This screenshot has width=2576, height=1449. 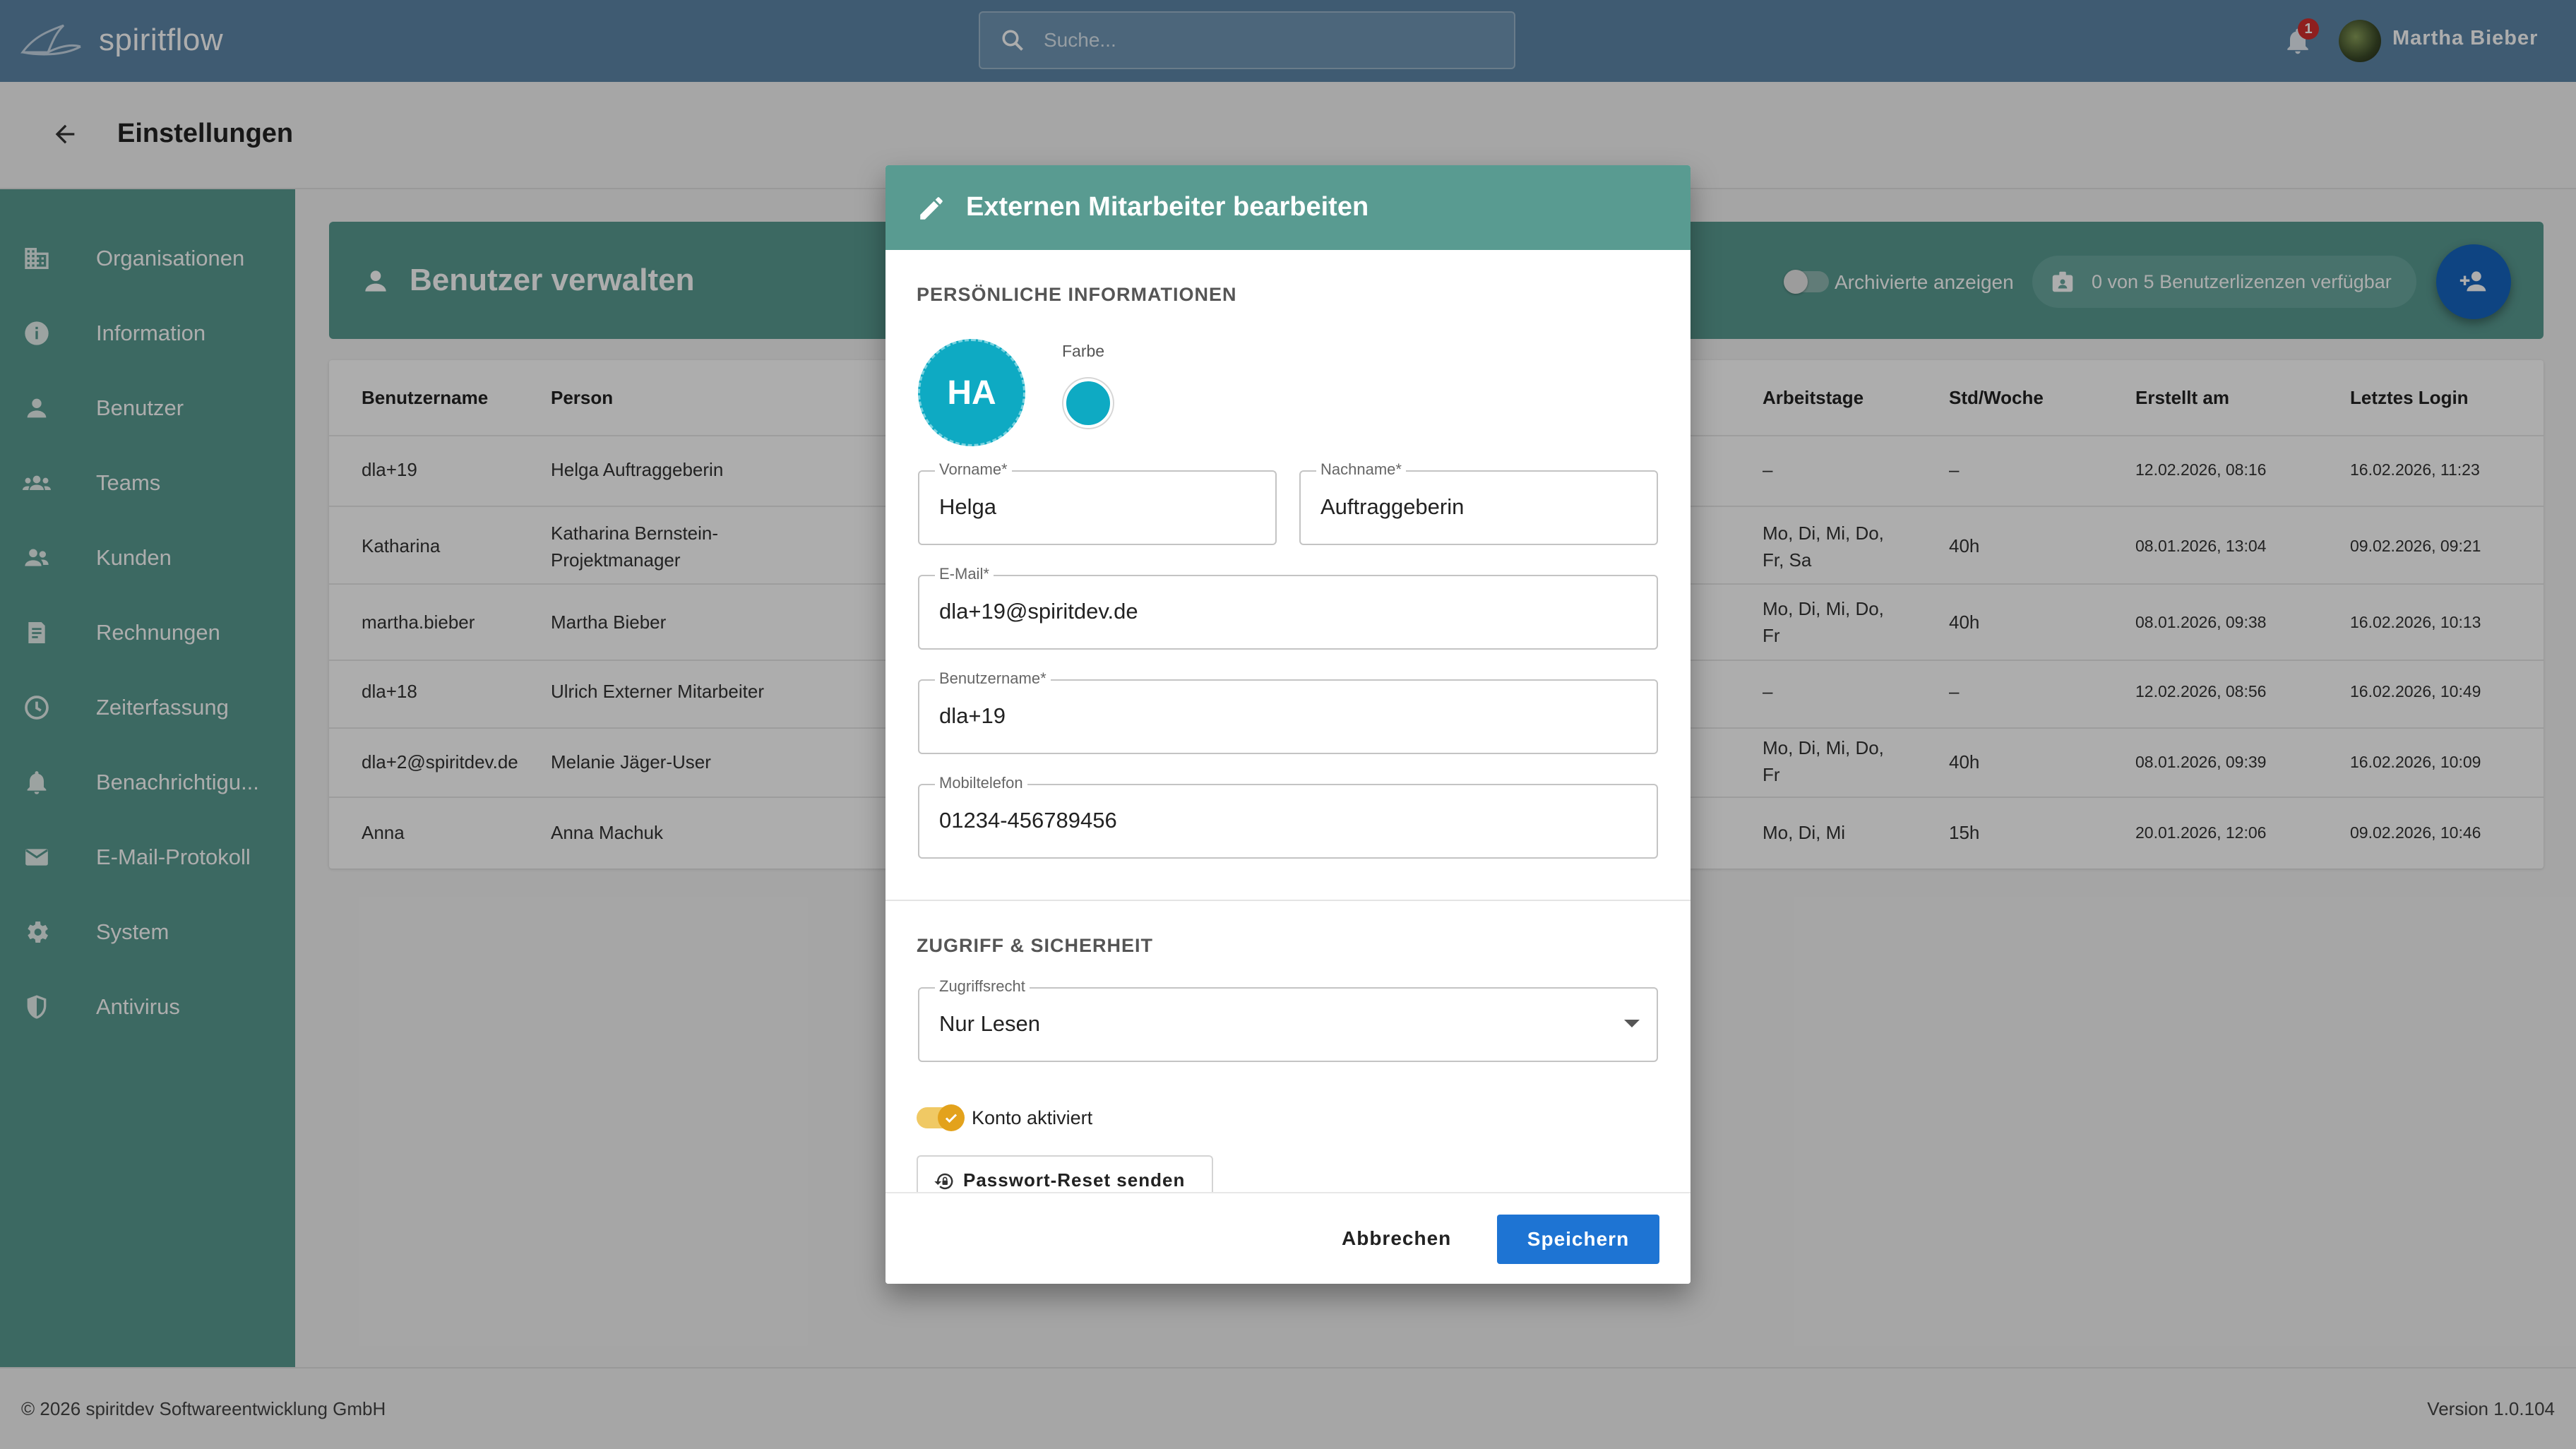 What do you see at coordinates (1288, 1019) in the screenshot?
I see `access-rights-select: Zugriffsrecht Nur Lesen` at bounding box center [1288, 1019].